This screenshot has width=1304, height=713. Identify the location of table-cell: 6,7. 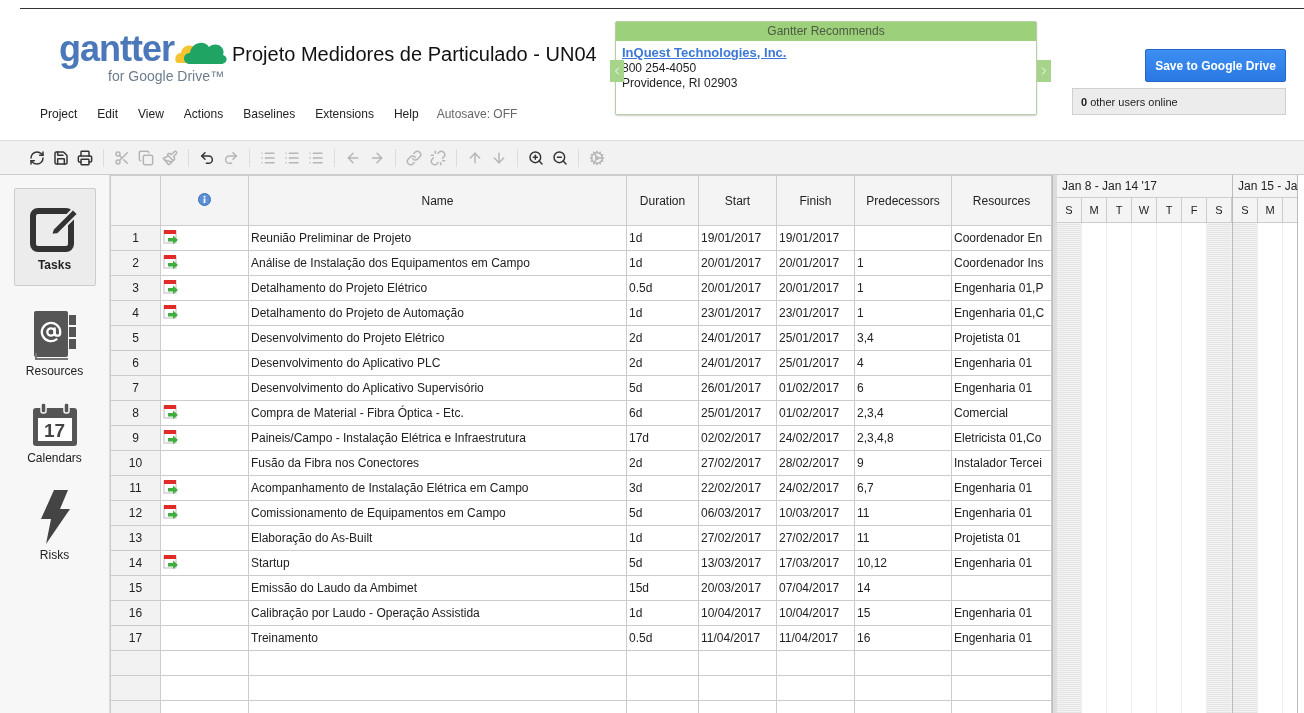
(903, 488).